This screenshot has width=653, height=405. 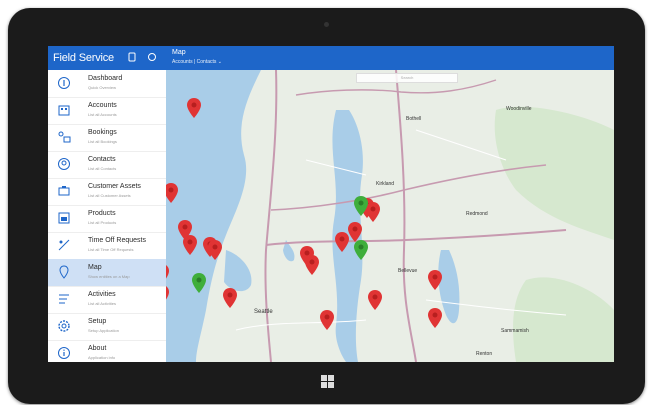 What do you see at coordinates (105, 78) in the screenshot?
I see `nav-label: Dashboard` at bounding box center [105, 78].